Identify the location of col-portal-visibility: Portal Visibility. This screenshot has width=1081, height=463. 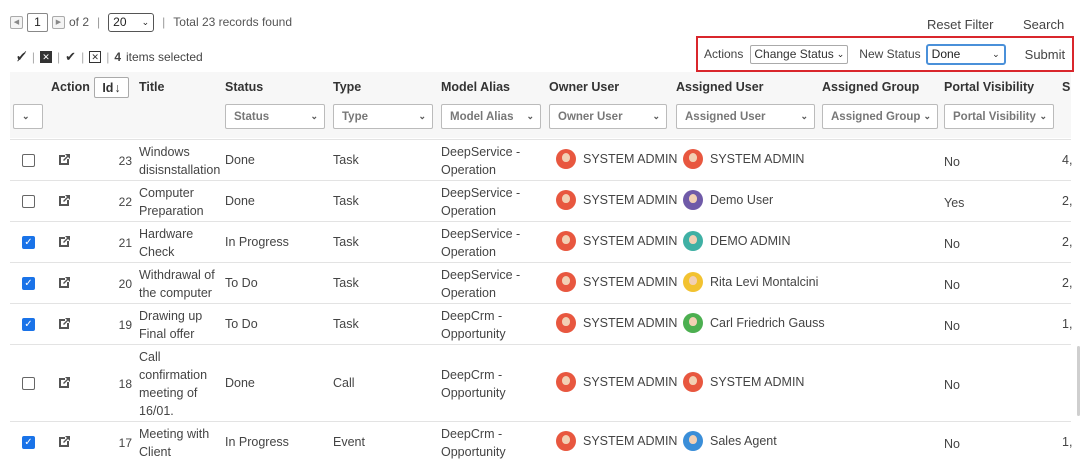
(989, 87).